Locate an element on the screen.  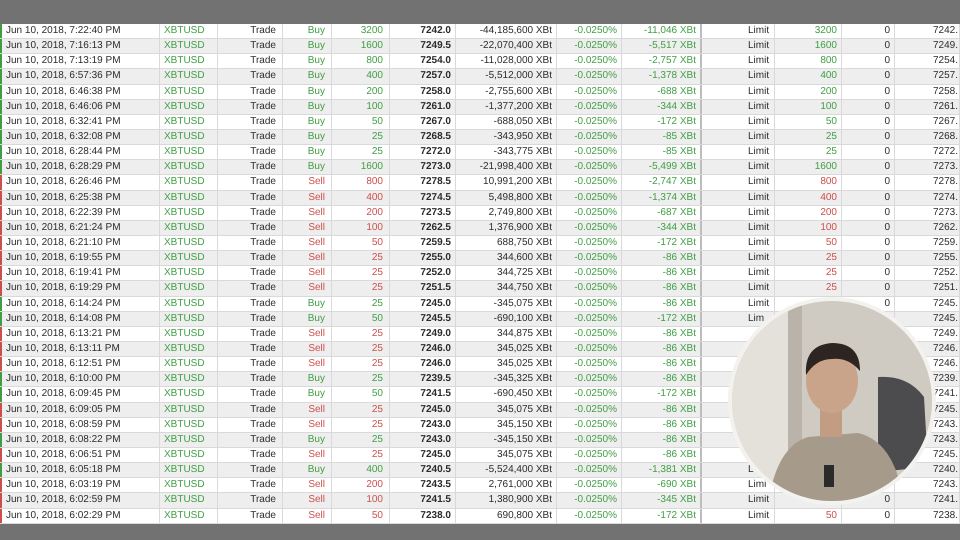
table-cell: Jun 10, 2018, 6:03:19 PM is located at coordinates (80, 485).